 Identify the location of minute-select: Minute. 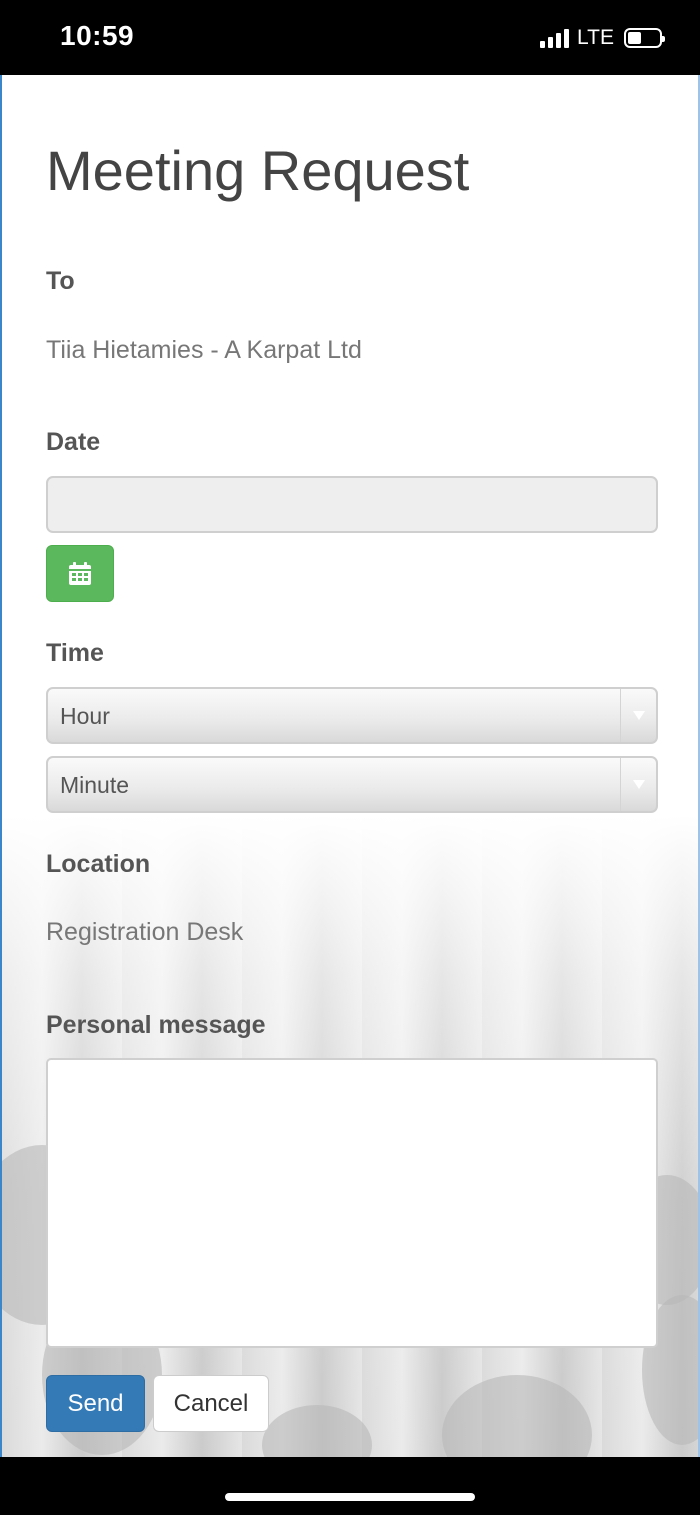
(352, 784).